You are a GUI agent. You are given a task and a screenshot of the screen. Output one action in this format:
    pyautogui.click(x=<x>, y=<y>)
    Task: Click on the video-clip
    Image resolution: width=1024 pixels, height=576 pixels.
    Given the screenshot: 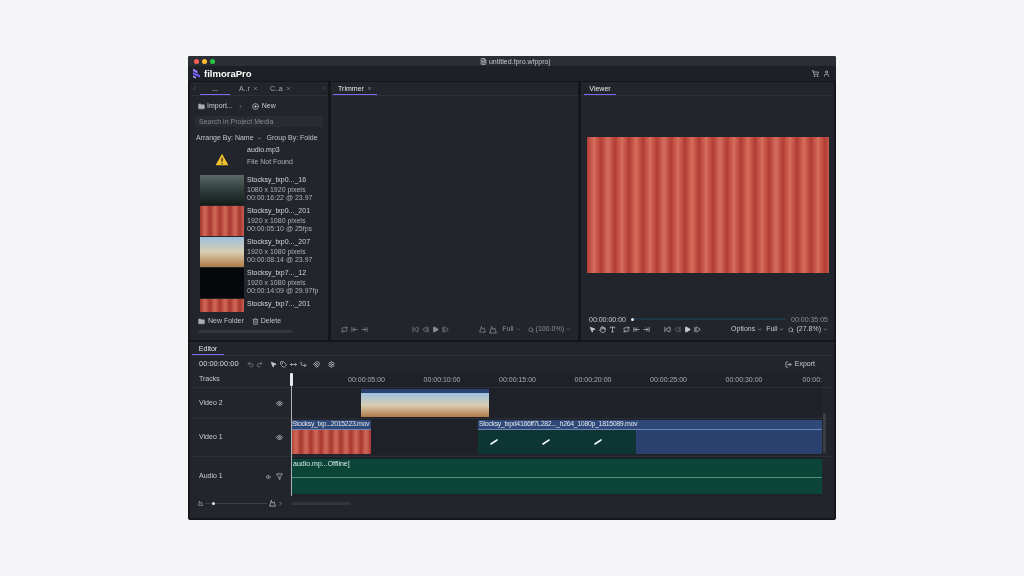 What is the action you would take?
    pyautogui.click(x=425, y=403)
    